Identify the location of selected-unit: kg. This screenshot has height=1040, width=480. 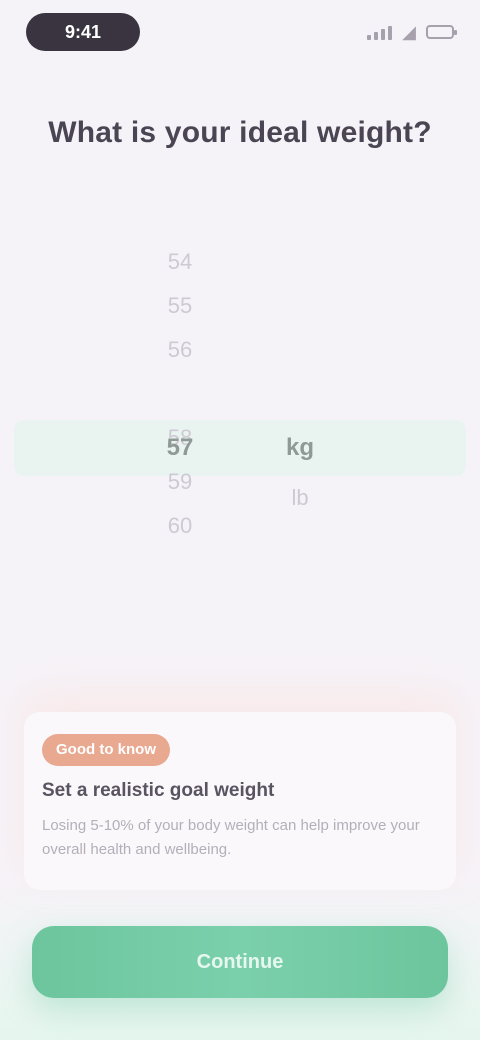
(300, 448).